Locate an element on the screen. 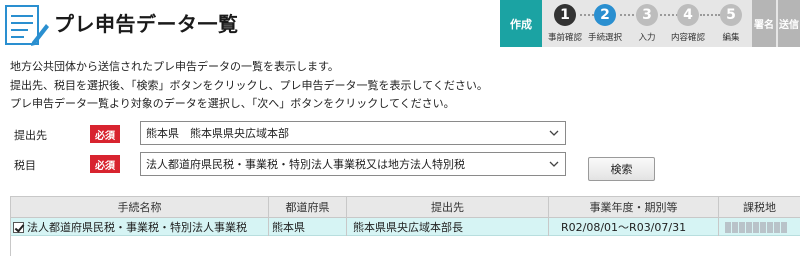 This screenshot has height=256, width=800. tax-item-value: 法人都道府県民税・事業税・特別法人事業税又は地方法人特別税 is located at coordinates (305, 164).